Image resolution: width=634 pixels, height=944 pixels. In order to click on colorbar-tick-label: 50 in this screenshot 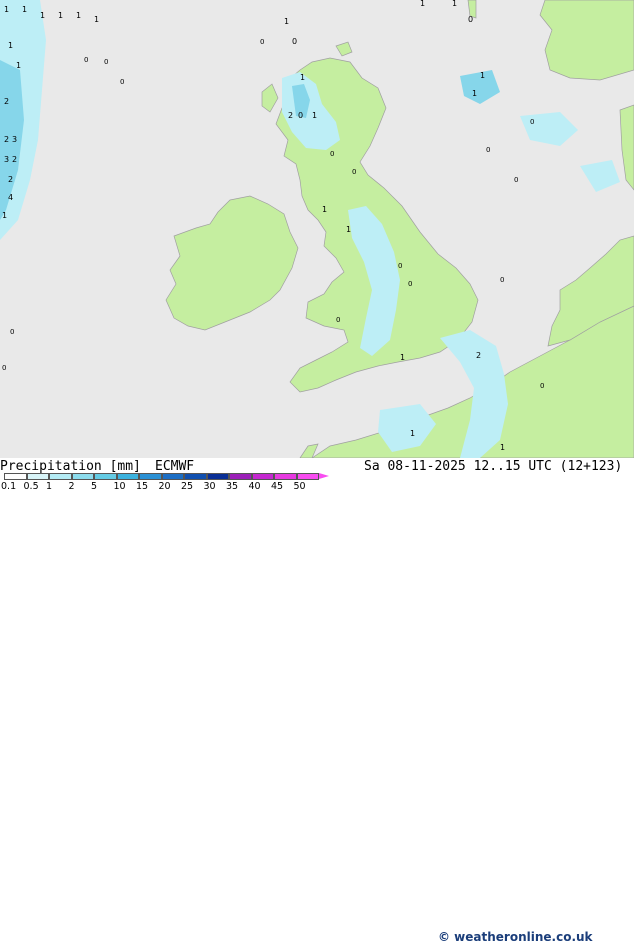, I will do `click(299, 486)`.